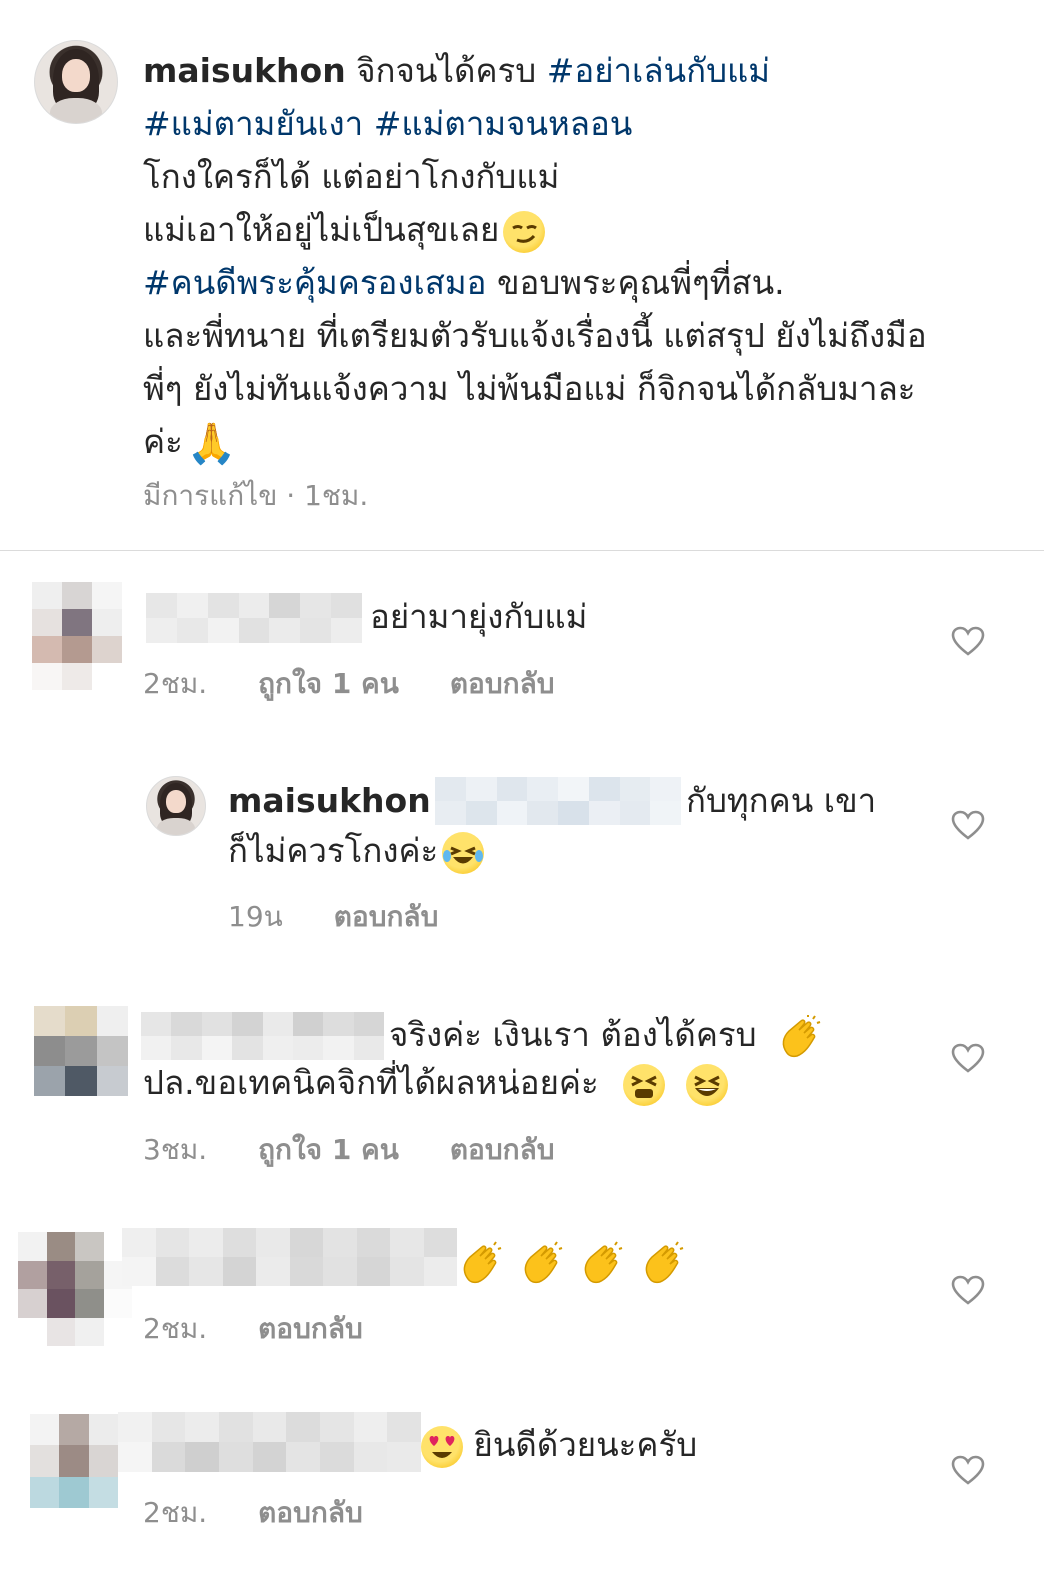  I want to click on comment-text-line1: จริงค่ะ เงินเรา ต้องได้ครบ, so click(605, 1035).